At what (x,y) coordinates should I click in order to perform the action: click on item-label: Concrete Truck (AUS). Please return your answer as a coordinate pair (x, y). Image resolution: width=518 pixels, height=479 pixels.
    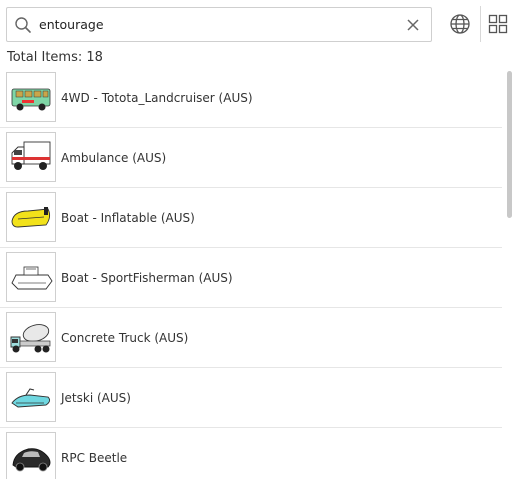
    Looking at the image, I should click on (125, 337).